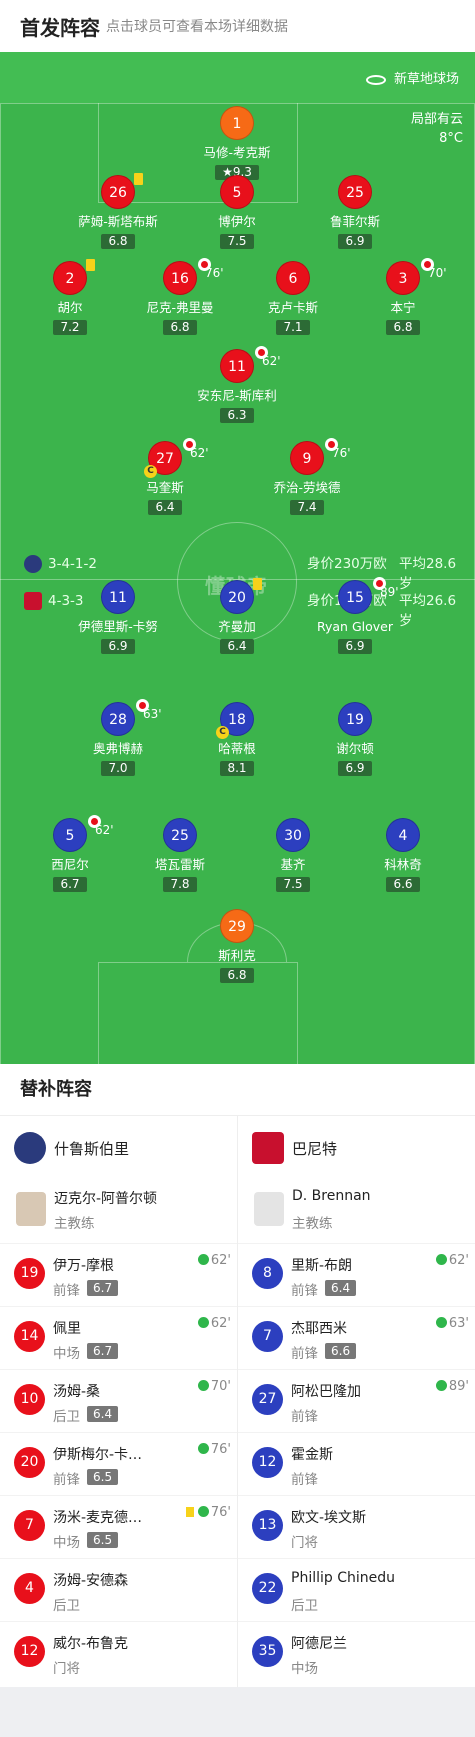 The height and width of the screenshot is (1737, 475). Describe the element at coordinates (403, 296) in the screenshot. I see `home-player: 3 70' 本宁 6.8` at that location.